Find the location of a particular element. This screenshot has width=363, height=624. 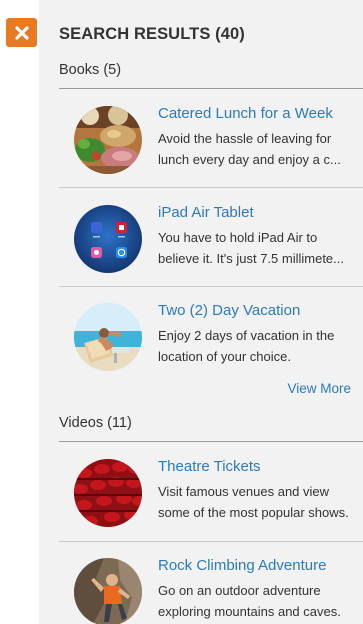

result-title: iPad Air Tablet is located at coordinates (206, 212).